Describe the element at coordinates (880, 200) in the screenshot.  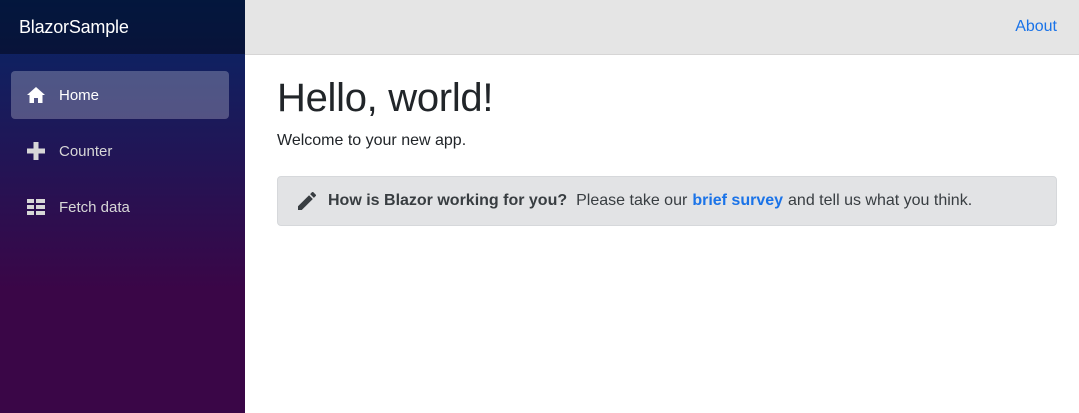
I see `survey-text-after: and tell us what you think.` at that location.